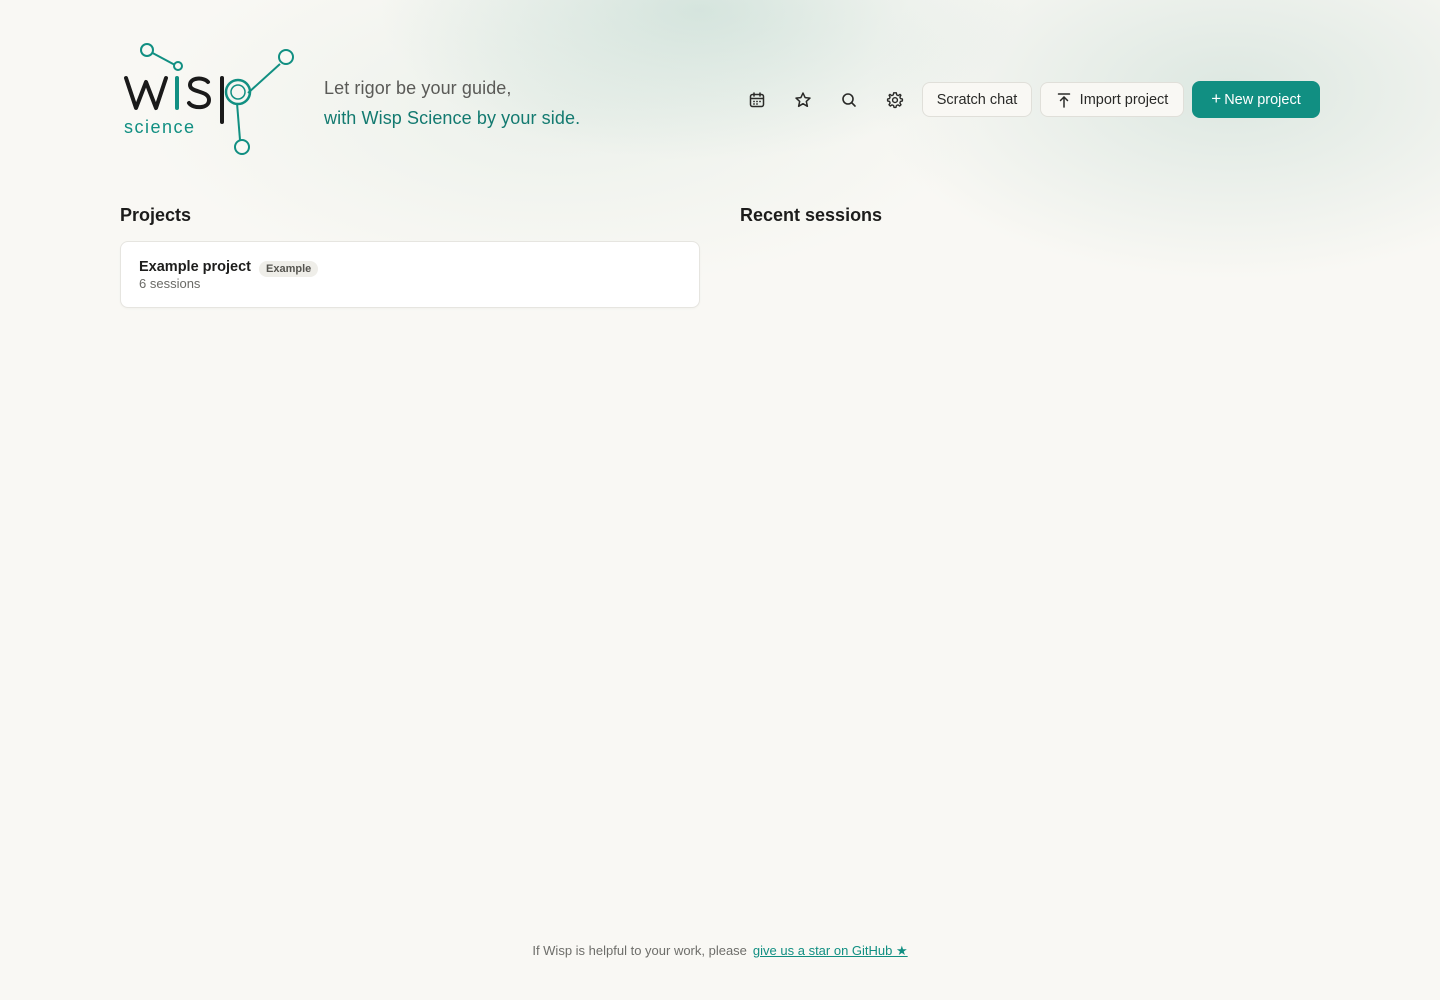 The width and height of the screenshot is (1440, 1000). What do you see at coordinates (289, 269) in the screenshot?
I see `example-badge: Example` at bounding box center [289, 269].